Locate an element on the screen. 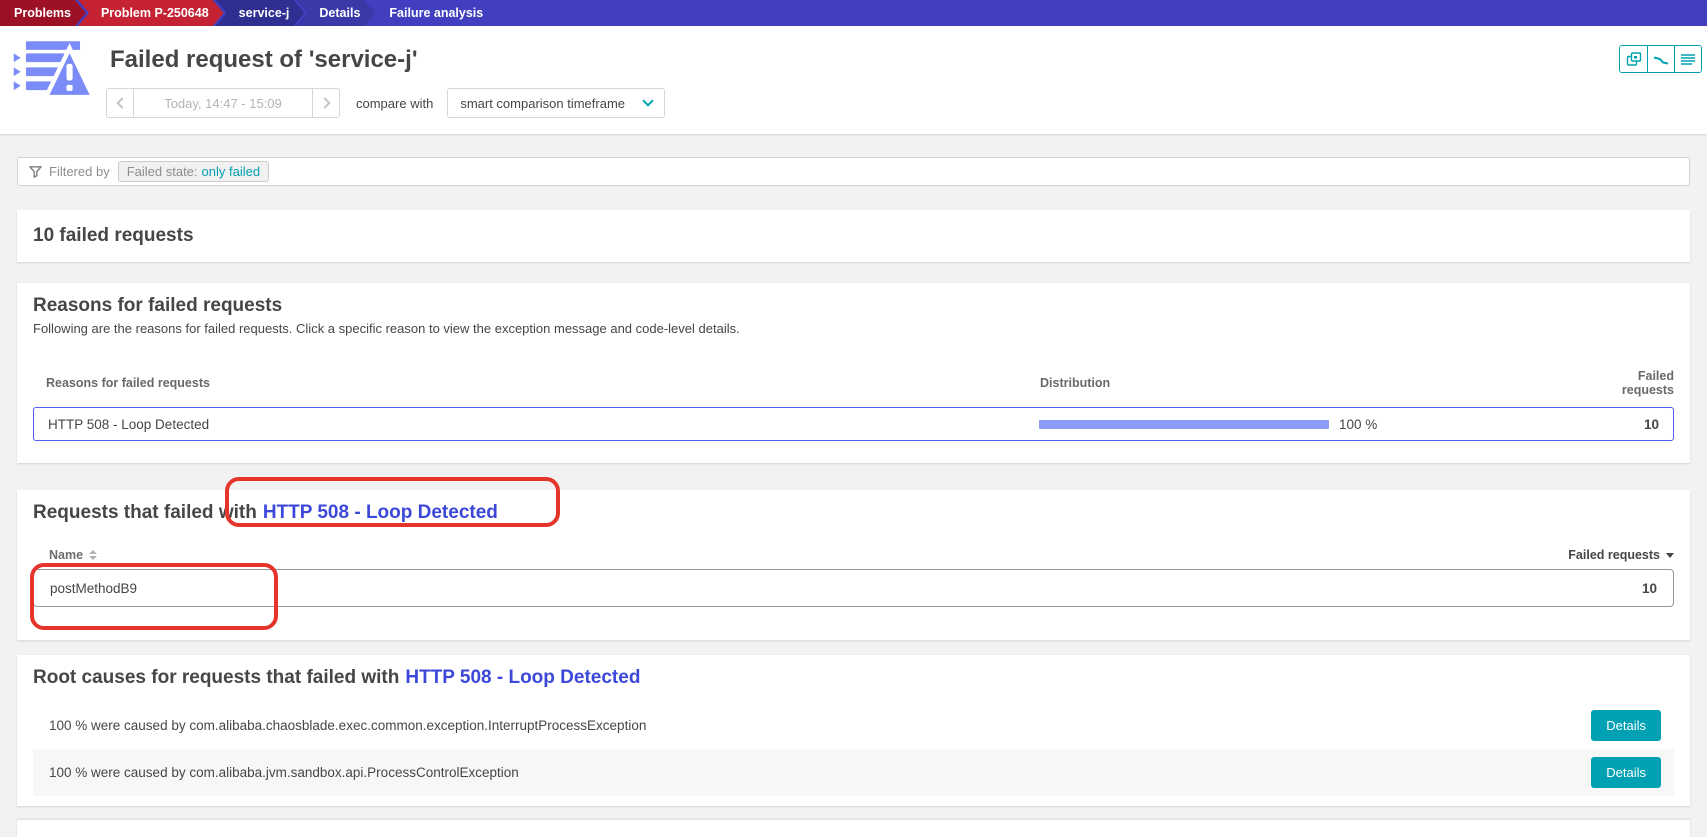  list-view-icon is located at coordinates (1688, 59).